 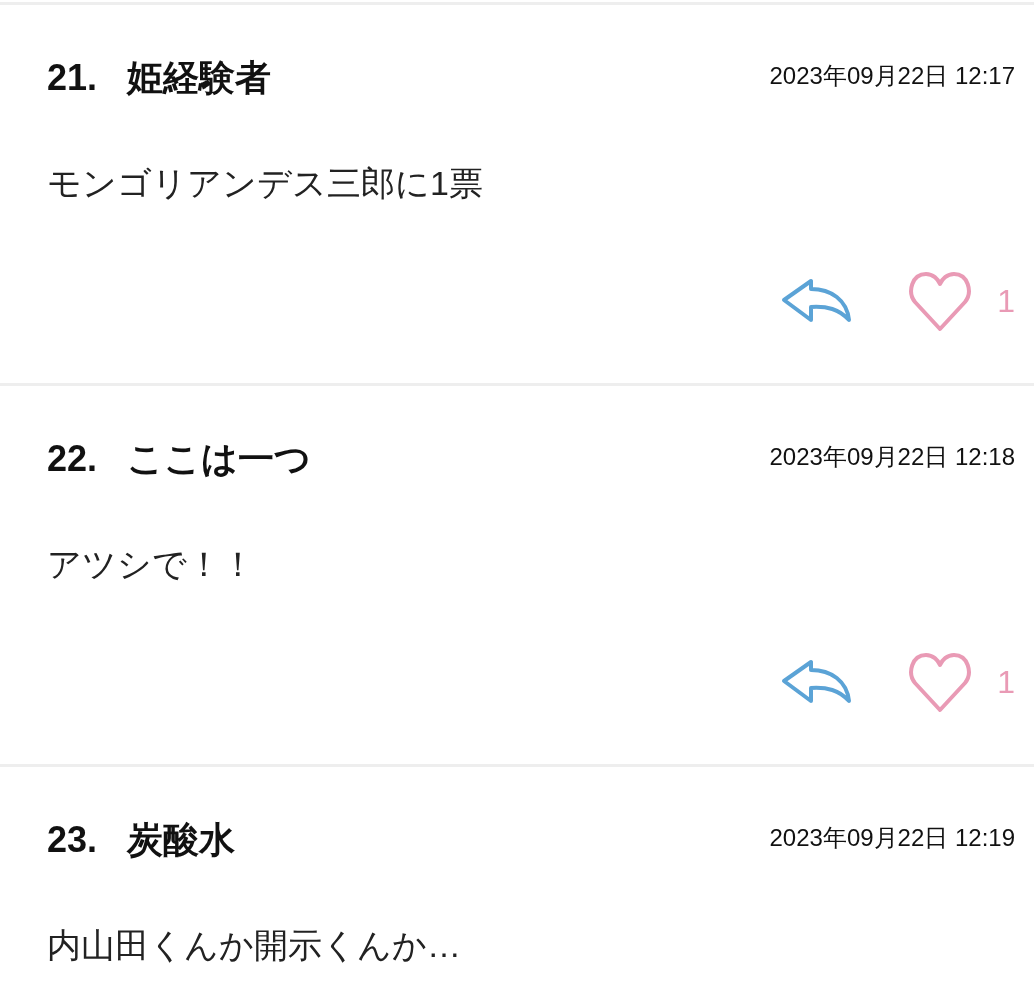 I want to click on post-number: 22., so click(x=72, y=459).